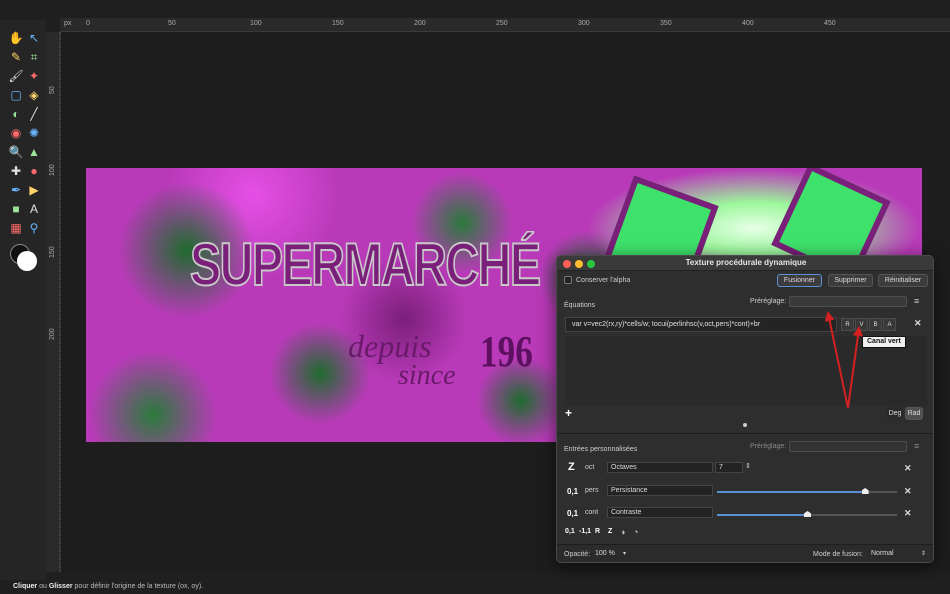 The width and height of the screenshot is (950, 594). Describe the element at coordinates (16, 76) in the screenshot. I see `paint-brush-icon: 🖌` at that location.